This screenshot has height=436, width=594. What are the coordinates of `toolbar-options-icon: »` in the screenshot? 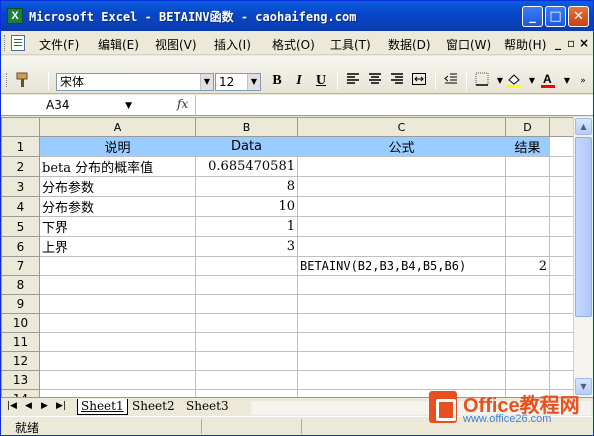 It's located at (583, 81).